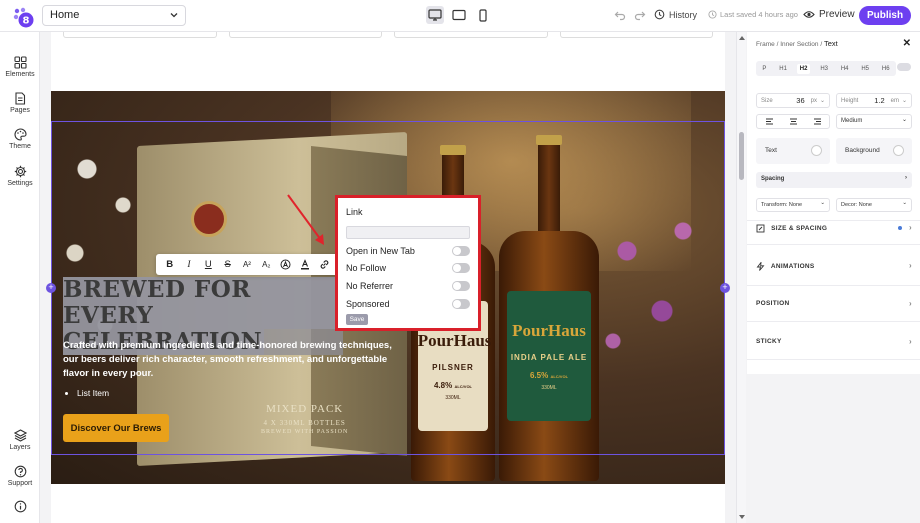 The width and height of the screenshot is (920, 523). I want to click on link-save-button: Save, so click(357, 319).